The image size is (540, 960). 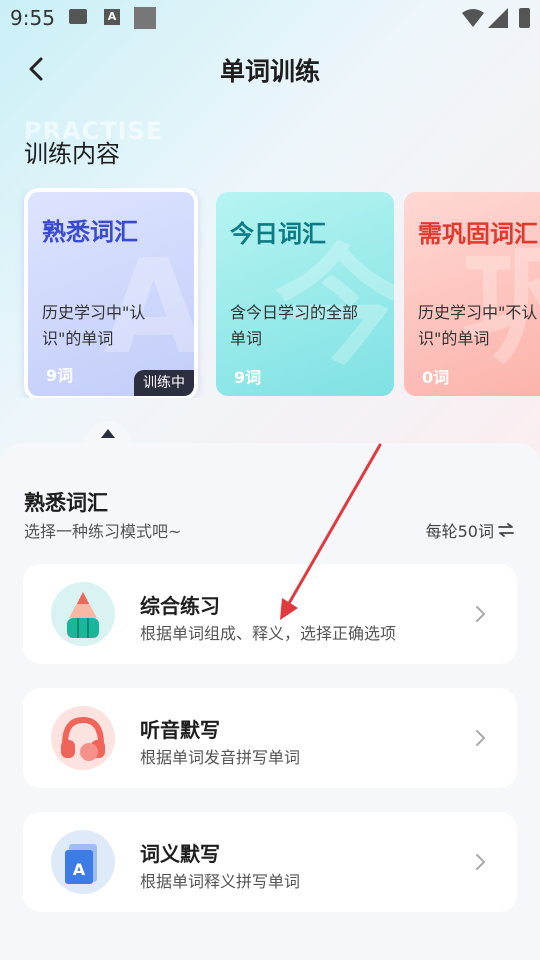 What do you see at coordinates (436, 377) in the screenshot?
I see `card-word-count: 0词` at bounding box center [436, 377].